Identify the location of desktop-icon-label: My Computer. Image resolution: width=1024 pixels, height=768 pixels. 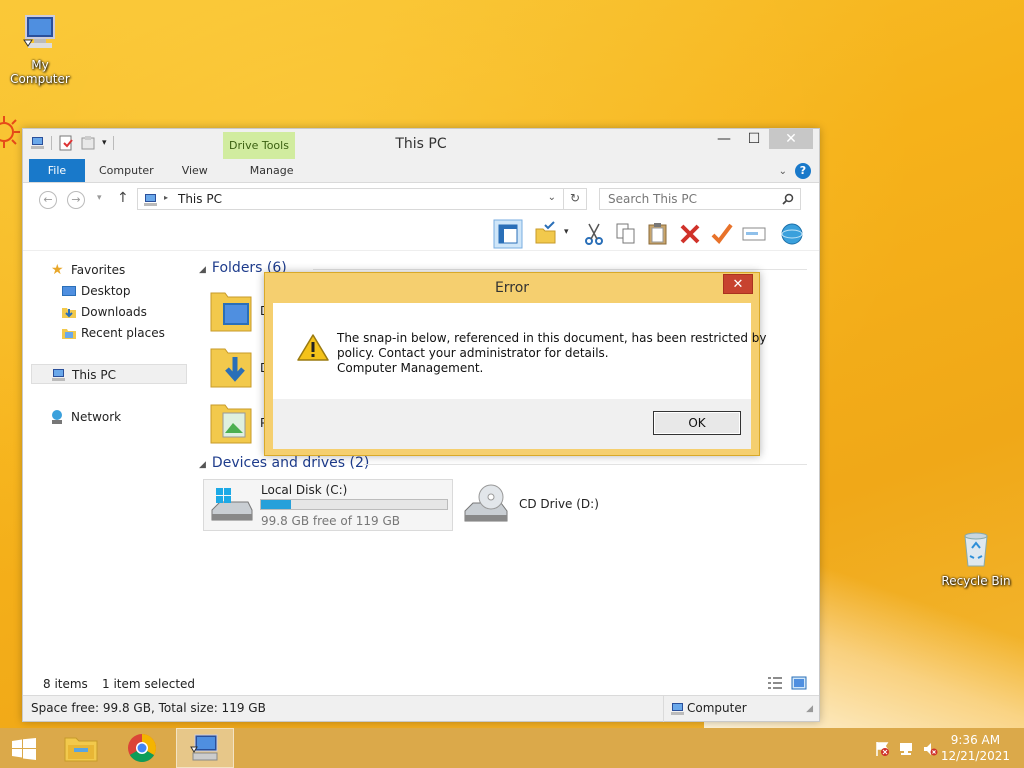
(40, 72).